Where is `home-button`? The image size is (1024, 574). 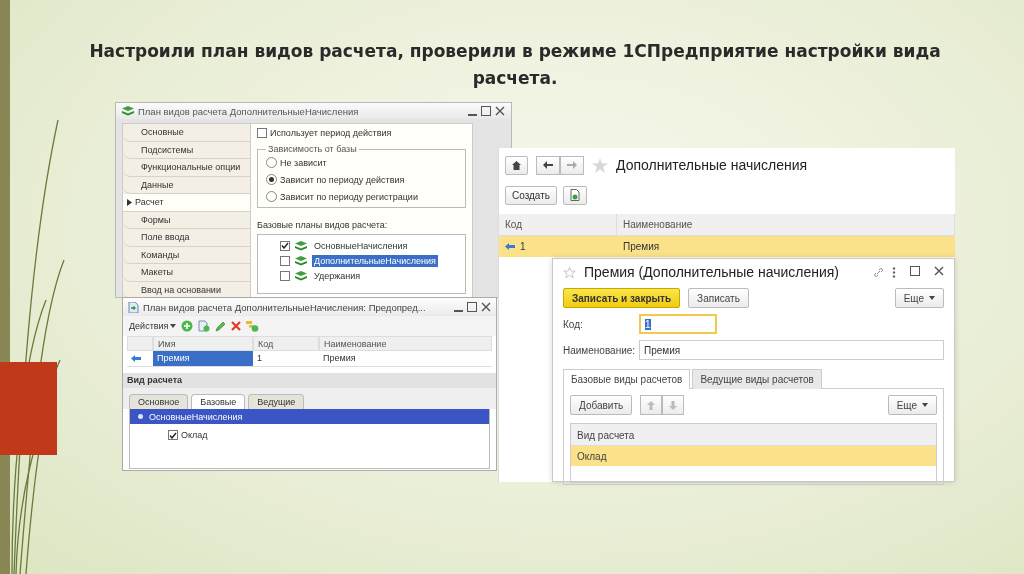 home-button is located at coordinates (516, 165).